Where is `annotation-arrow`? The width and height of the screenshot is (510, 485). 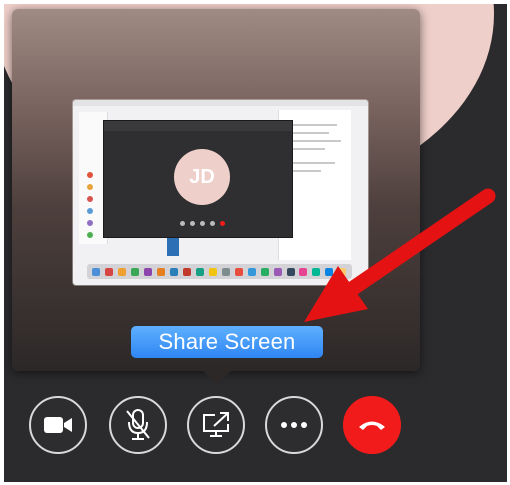
annotation-arrow is located at coordinates (400, 255).